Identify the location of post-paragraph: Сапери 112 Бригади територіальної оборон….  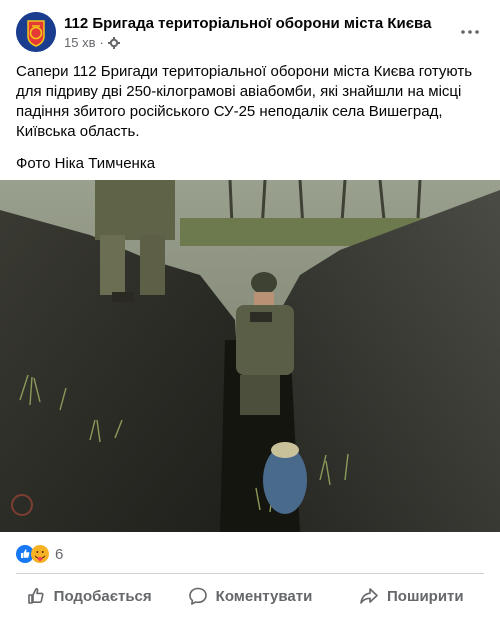
(244, 101).